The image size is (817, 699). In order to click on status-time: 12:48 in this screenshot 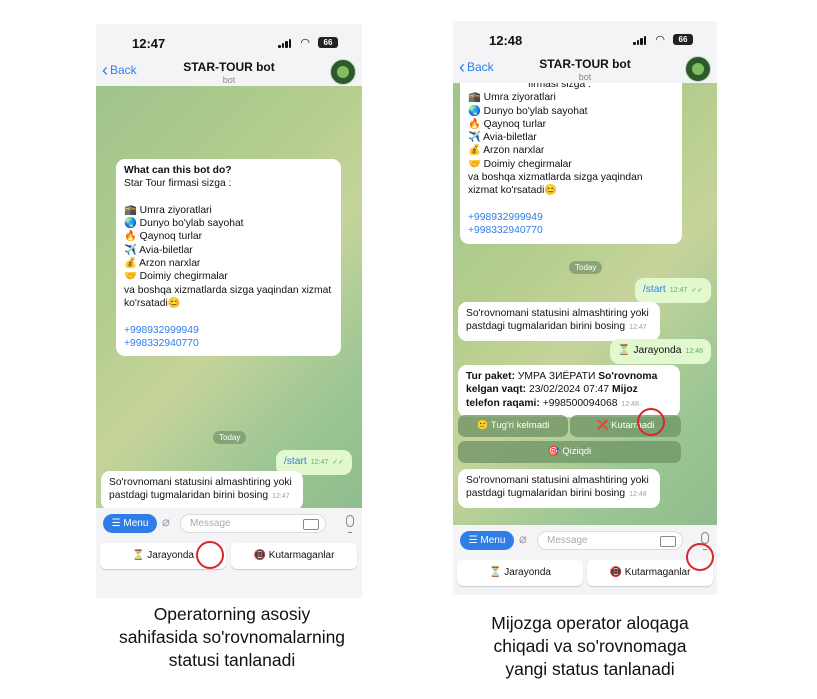, I will do `click(506, 40)`.